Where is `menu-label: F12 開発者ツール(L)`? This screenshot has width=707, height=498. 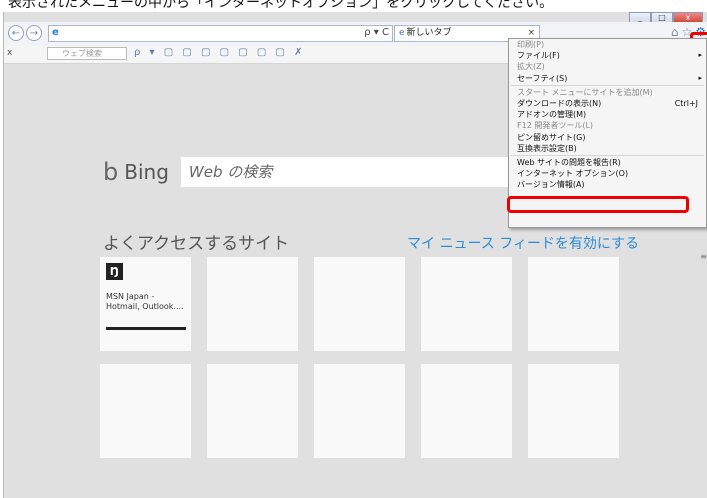 menu-label: F12 開発者ツール(L) is located at coordinates (555, 126).